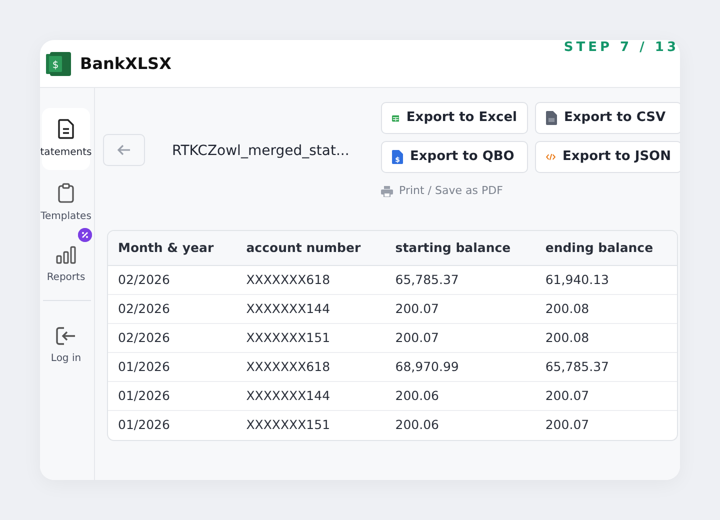  Describe the element at coordinates (66, 153) in the screenshot. I see `sidebar-label: tatements` at that location.